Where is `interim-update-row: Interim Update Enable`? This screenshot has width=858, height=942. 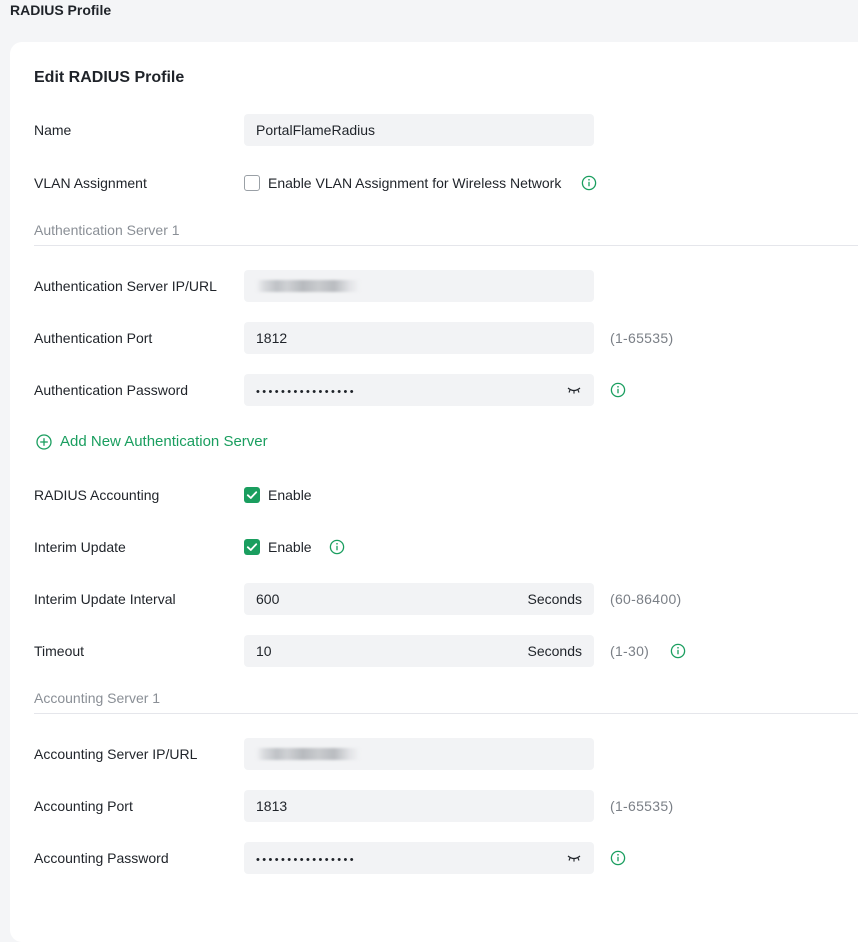
interim-update-row: Interim Update Enable is located at coordinates (434, 547).